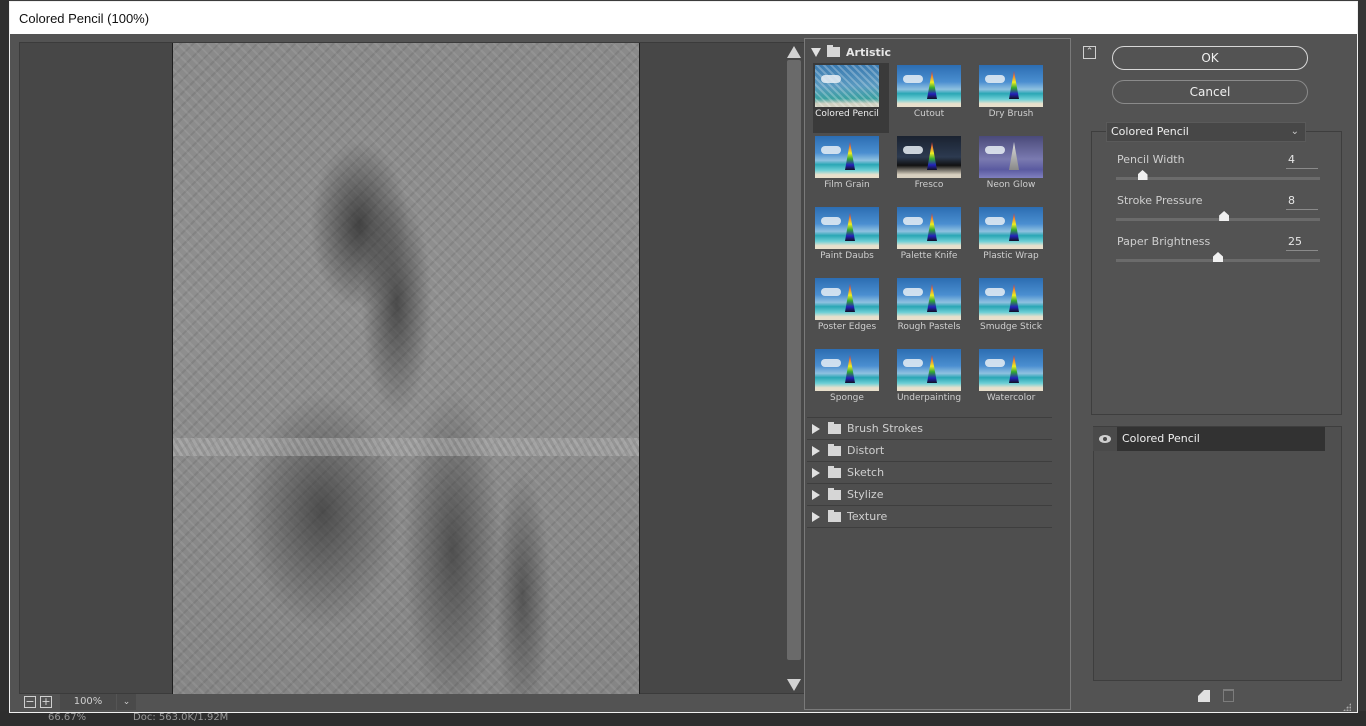 The width and height of the screenshot is (1366, 726). Describe the element at coordinates (1228, 695) in the screenshot. I see `trash-icon` at that location.